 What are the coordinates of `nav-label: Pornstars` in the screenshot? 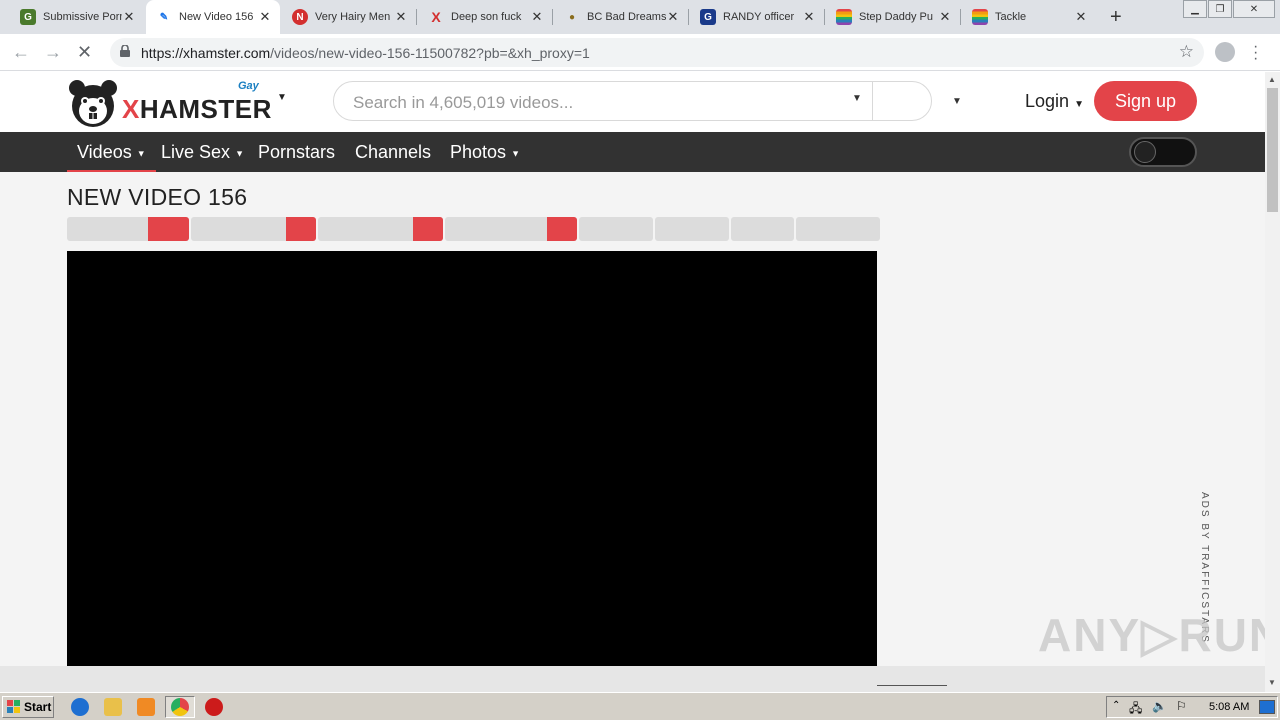 It's located at (297, 152).